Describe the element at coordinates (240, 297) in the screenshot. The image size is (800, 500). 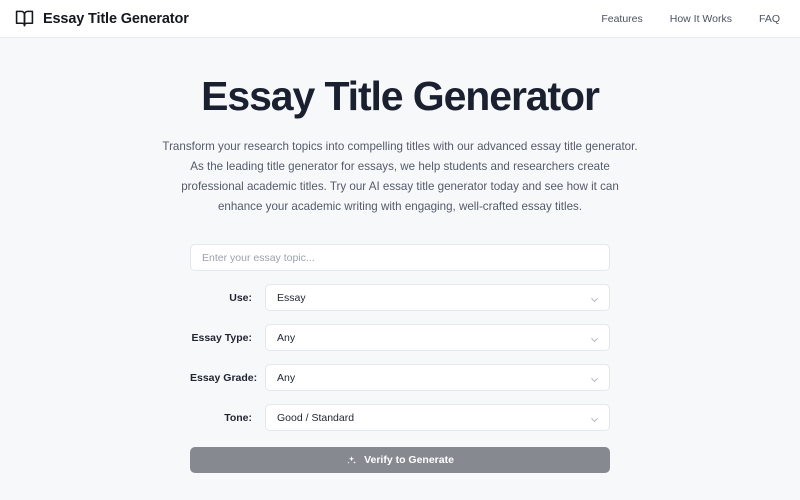
I see `label-use: Use:` at that location.